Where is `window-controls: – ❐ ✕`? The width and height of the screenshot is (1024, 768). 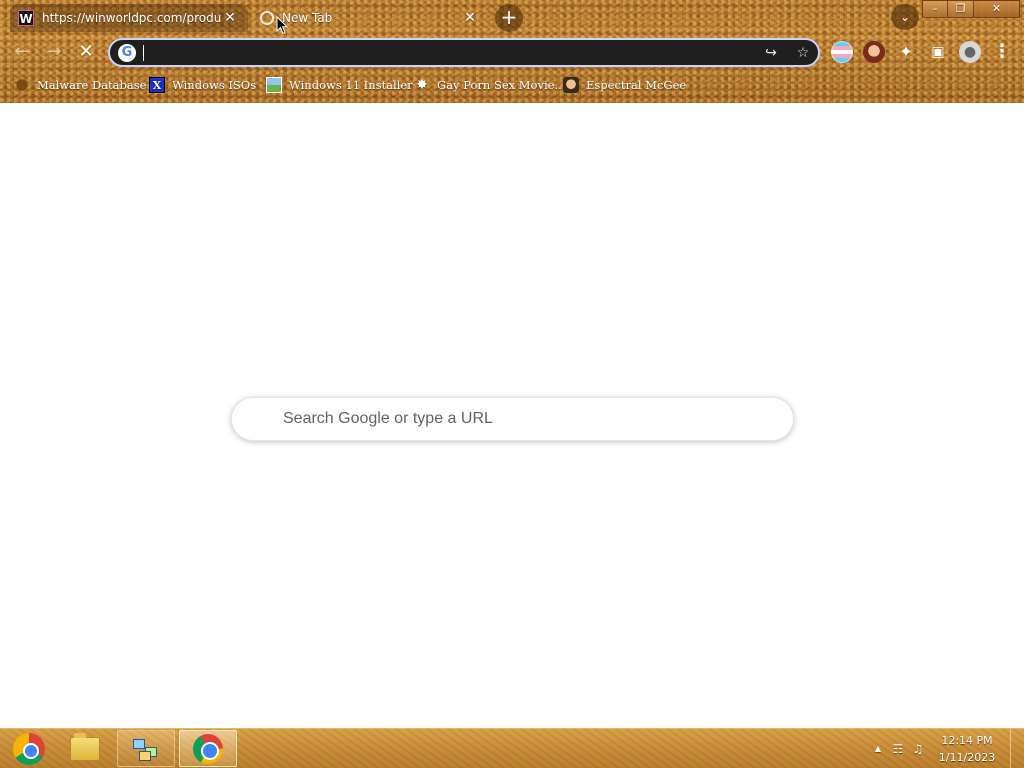
window-controls: – ❐ ✕ is located at coordinates (971, 9).